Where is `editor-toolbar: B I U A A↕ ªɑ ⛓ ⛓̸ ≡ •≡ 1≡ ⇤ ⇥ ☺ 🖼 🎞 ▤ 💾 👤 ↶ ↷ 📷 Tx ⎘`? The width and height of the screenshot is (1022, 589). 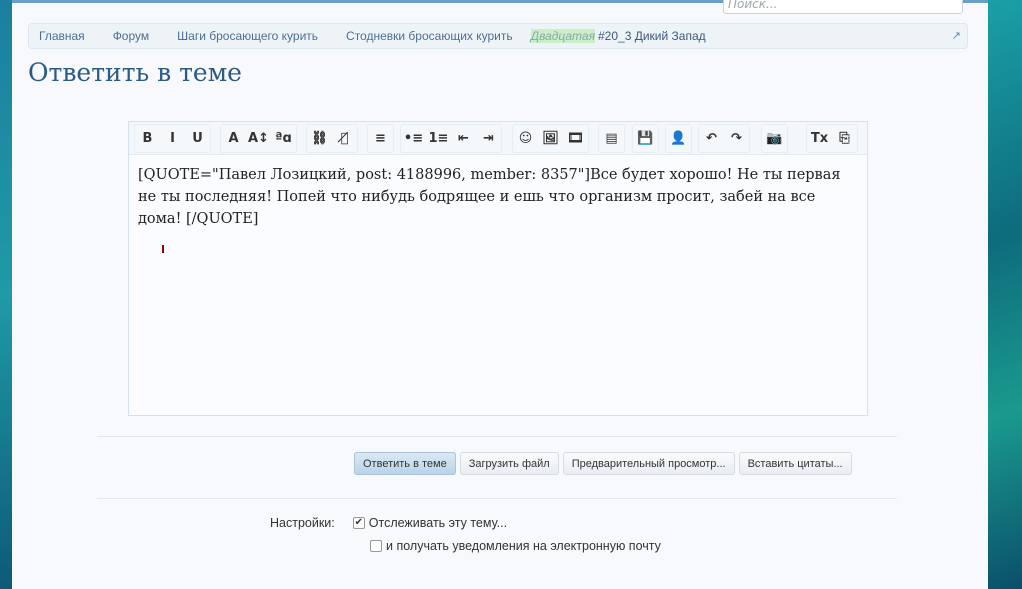 editor-toolbar: B I U A A↕ ªɑ ⛓ ⛓̸ ≡ •≡ 1≡ ⇤ ⇥ ☺ 🖼 🎞 ▤ 💾 👤 ↶ ↷ 📷 Tx ⎘ is located at coordinates (498, 138).